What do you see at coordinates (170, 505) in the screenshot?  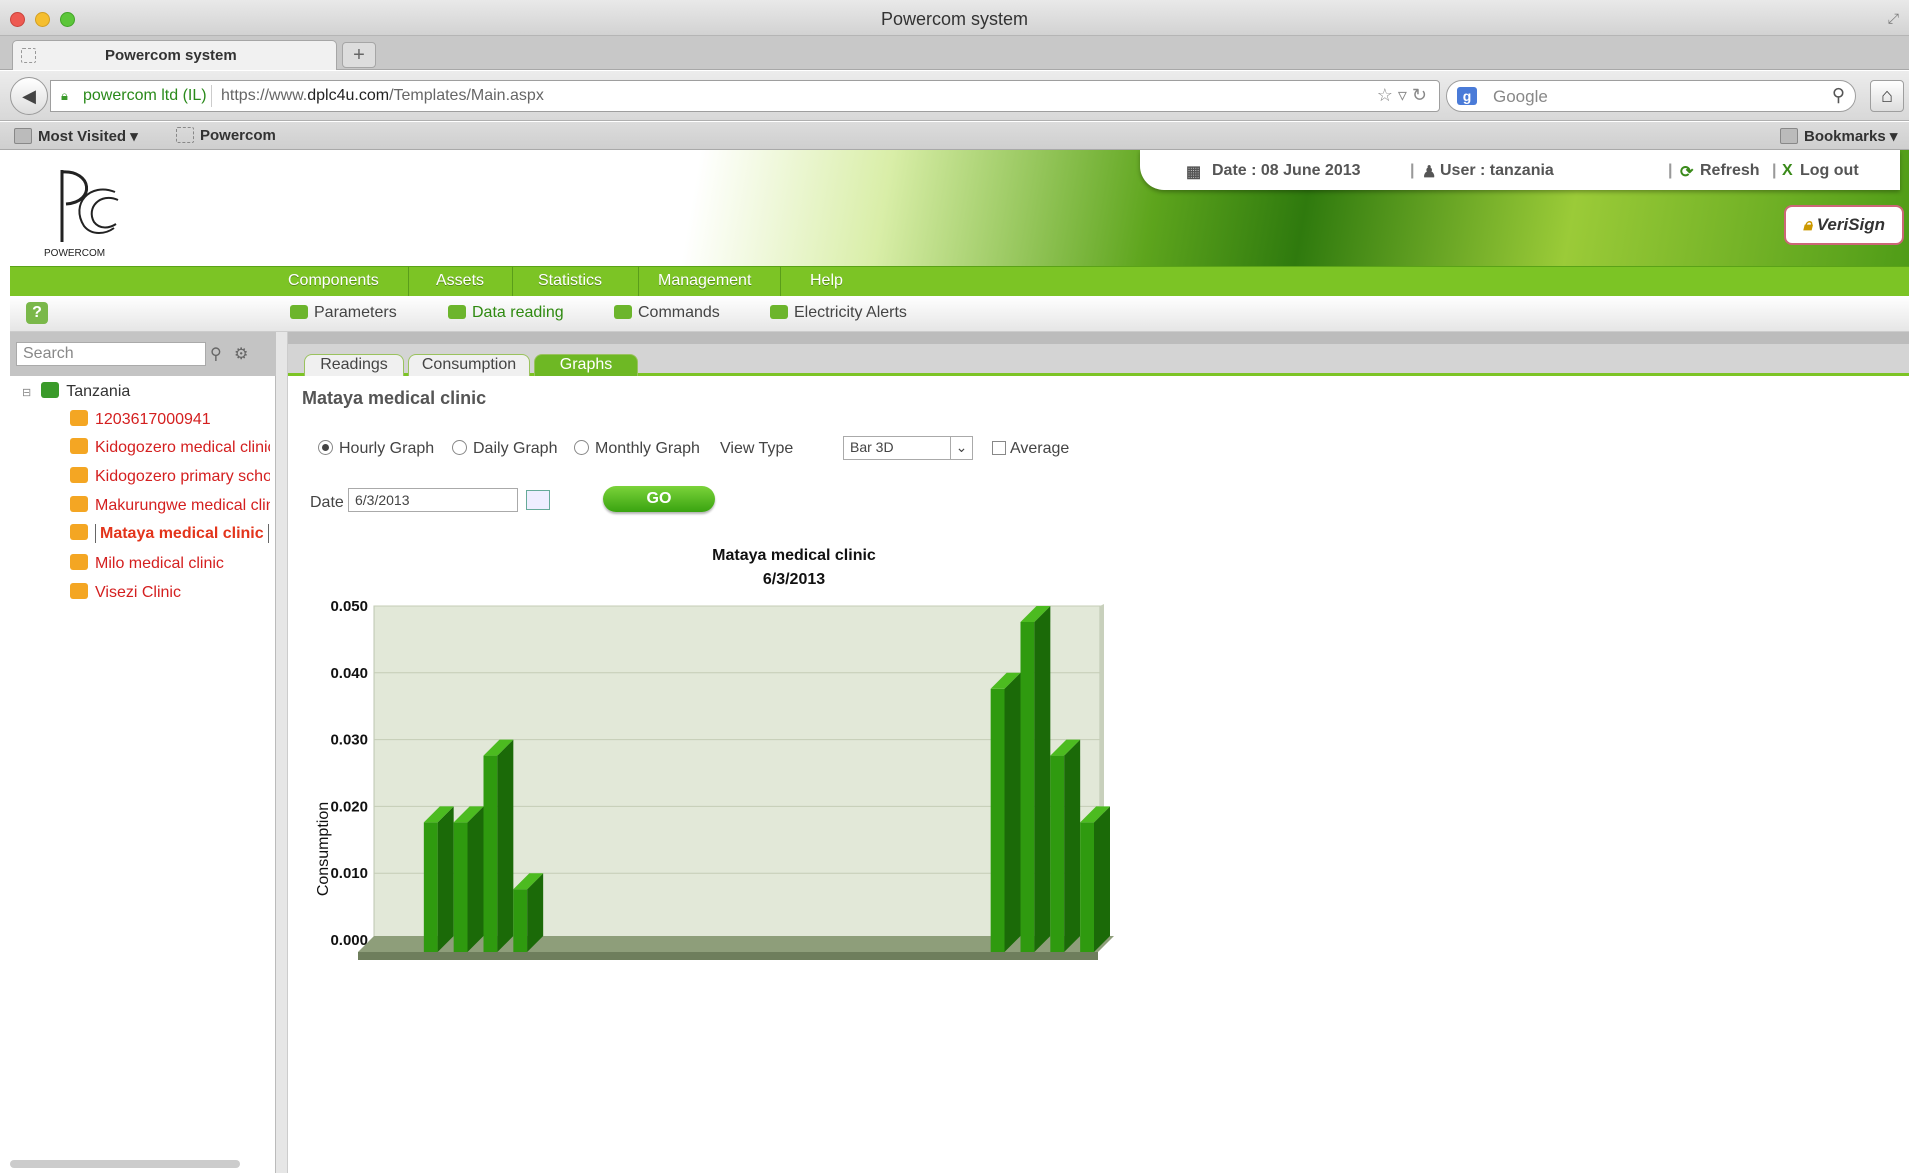 I see `tree-item: Makurungwe medical clinic` at bounding box center [170, 505].